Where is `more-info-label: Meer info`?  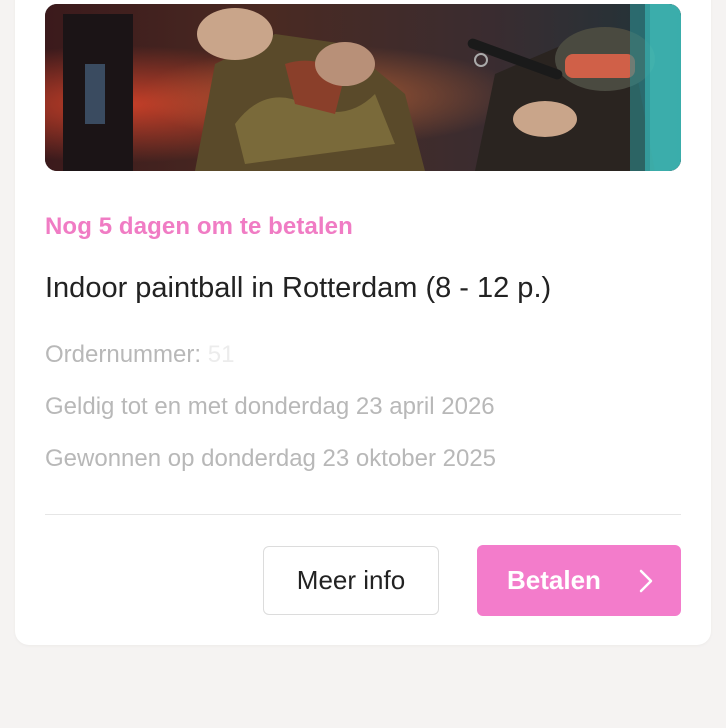 more-info-label: Meer info is located at coordinates (351, 580).